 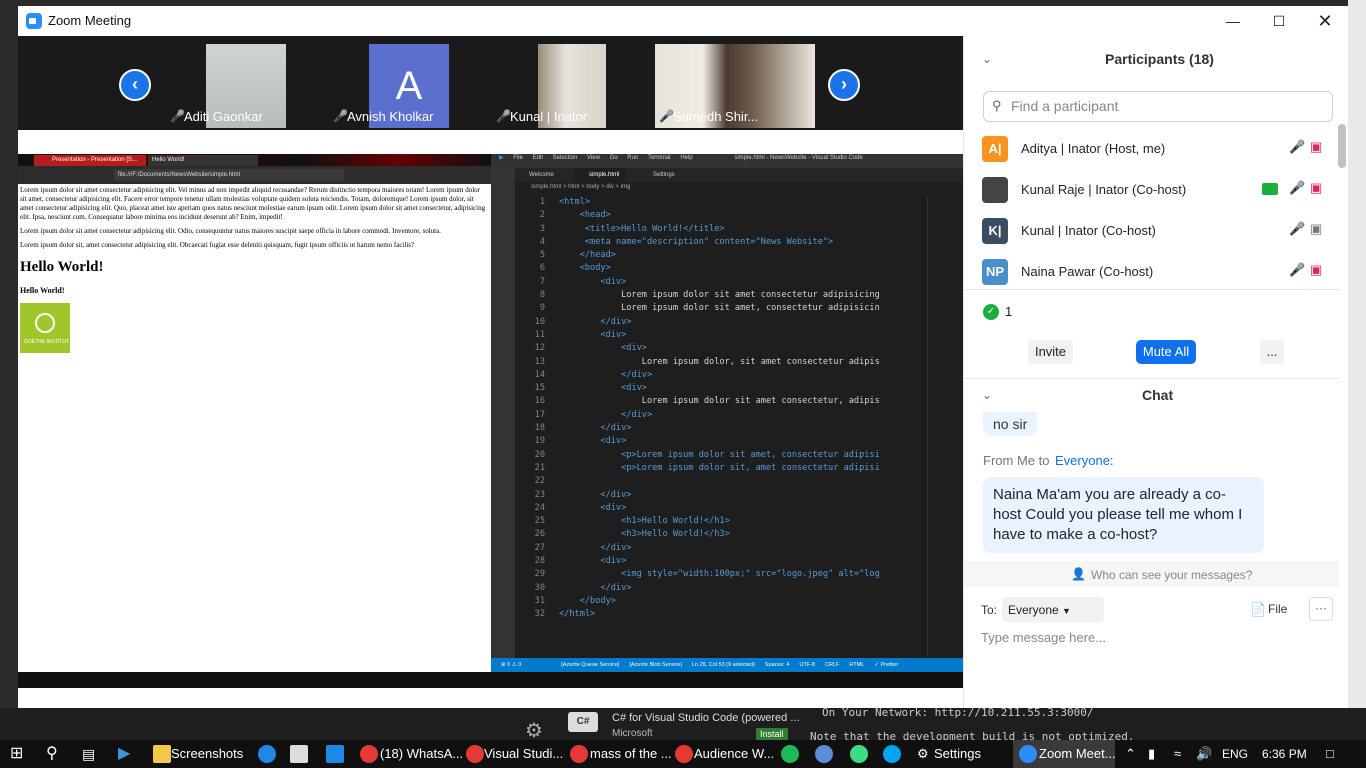 What do you see at coordinates (135, 85) in the screenshot?
I see `previous-page-button: ‹` at bounding box center [135, 85].